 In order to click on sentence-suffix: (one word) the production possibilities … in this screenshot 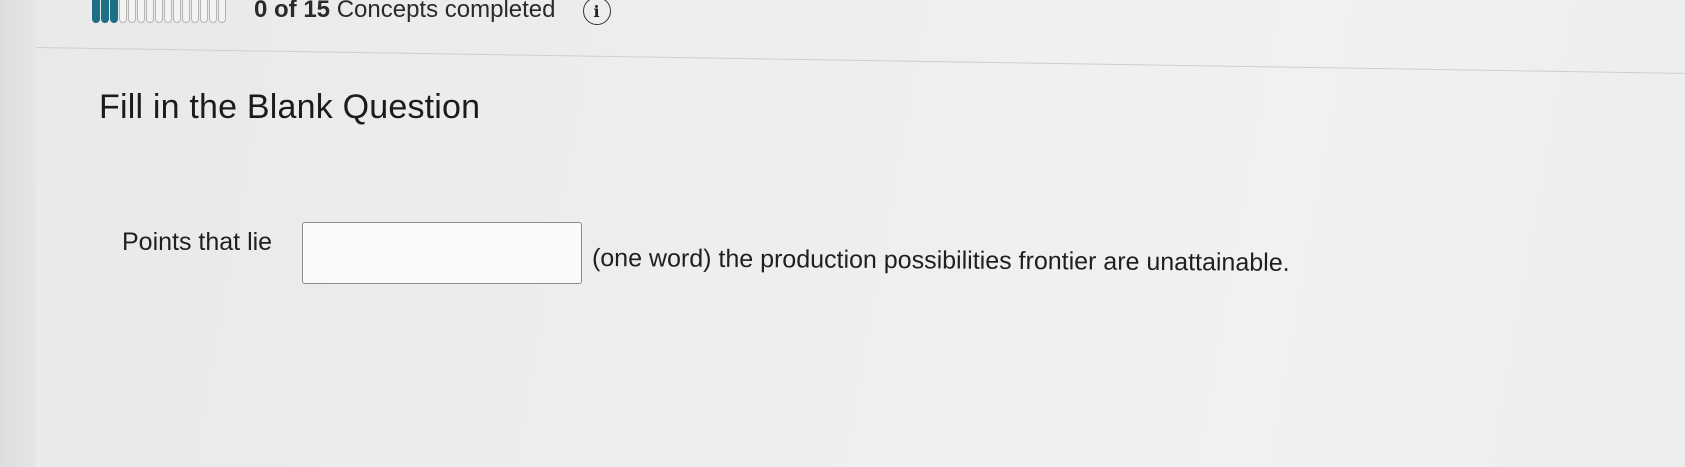, I will do `click(940, 260)`.